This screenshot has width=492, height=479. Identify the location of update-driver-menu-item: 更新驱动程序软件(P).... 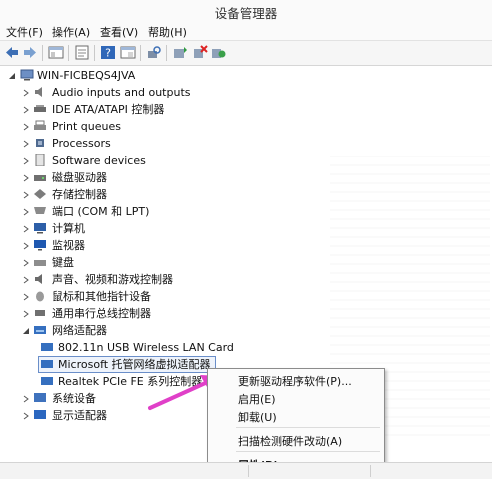
(295, 381).